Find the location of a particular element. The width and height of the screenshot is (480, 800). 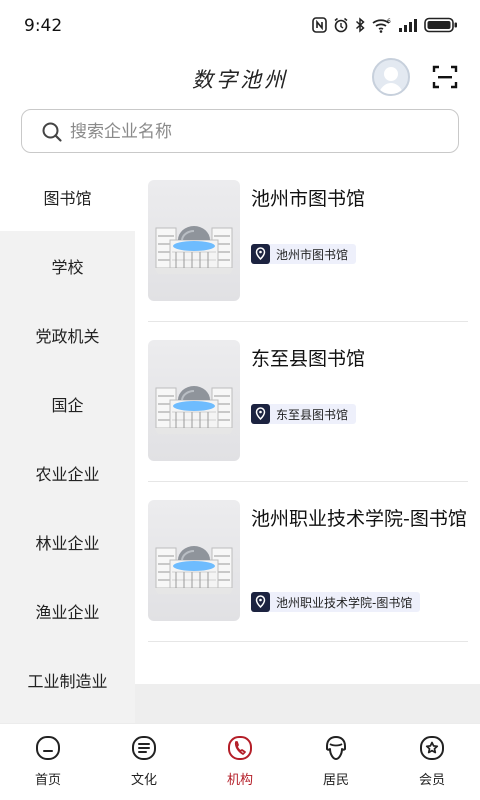

institution-name: 池州职业技术学院-图书馆 is located at coordinates (359, 519).